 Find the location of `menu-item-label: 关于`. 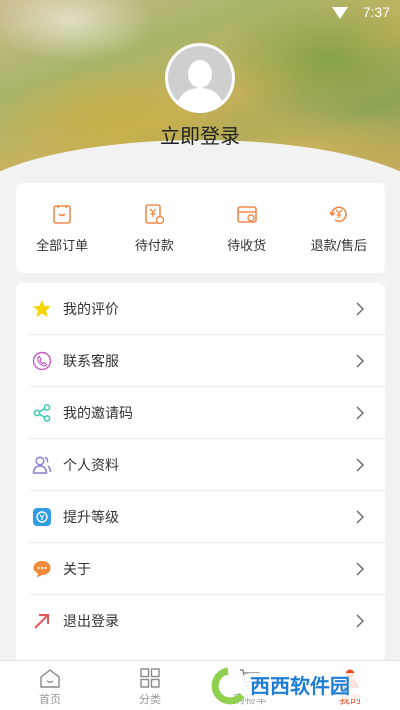

menu-item-label: 关于 is located at coordinates (77, 570).